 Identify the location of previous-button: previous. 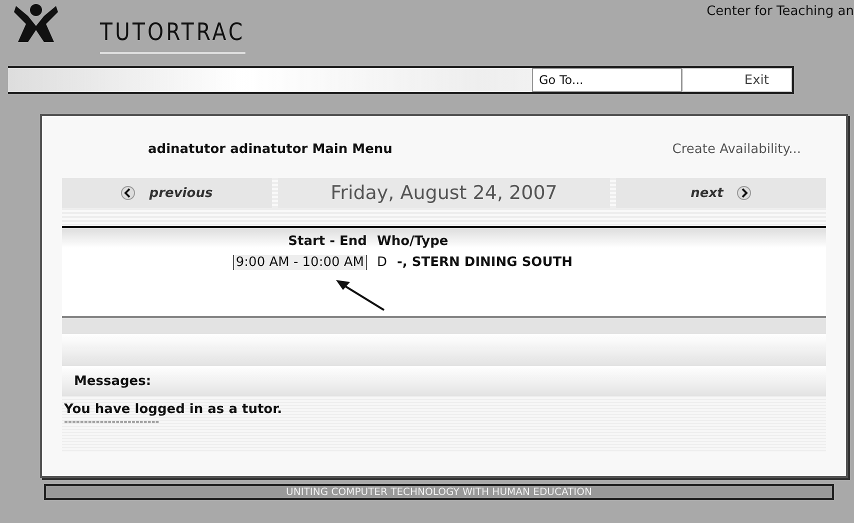
(167, 193).